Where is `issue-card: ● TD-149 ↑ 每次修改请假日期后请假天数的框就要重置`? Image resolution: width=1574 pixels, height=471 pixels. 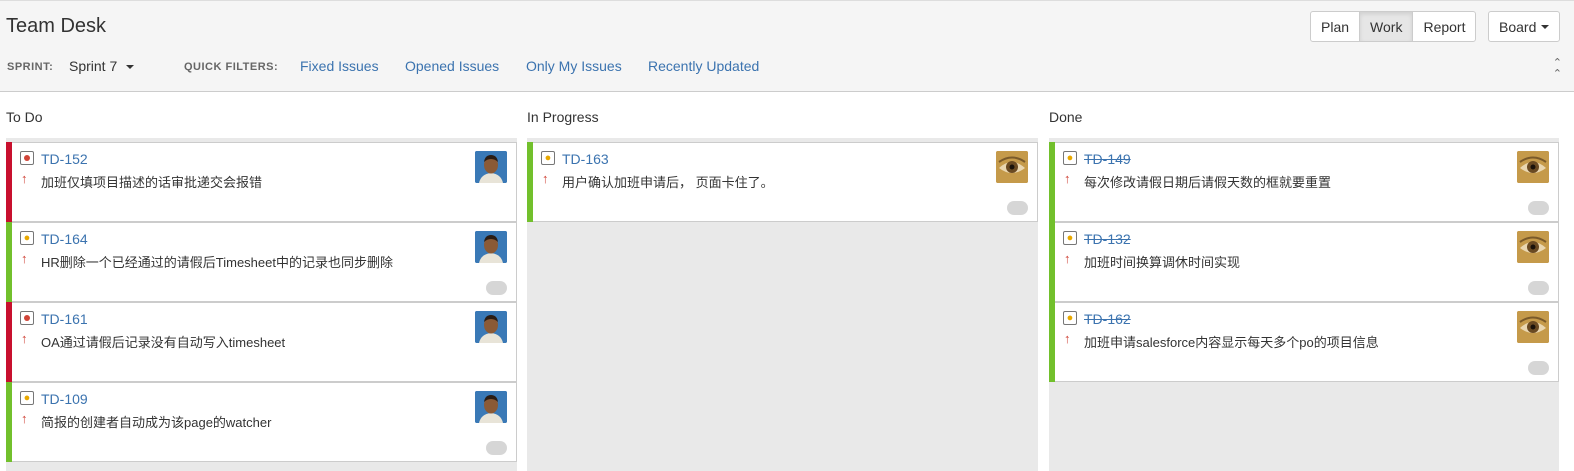
issue-card: ● TD-149 ↑ 每次修改请假日期后请假天数的框就要重置 is located at coordinates (1304, 182).